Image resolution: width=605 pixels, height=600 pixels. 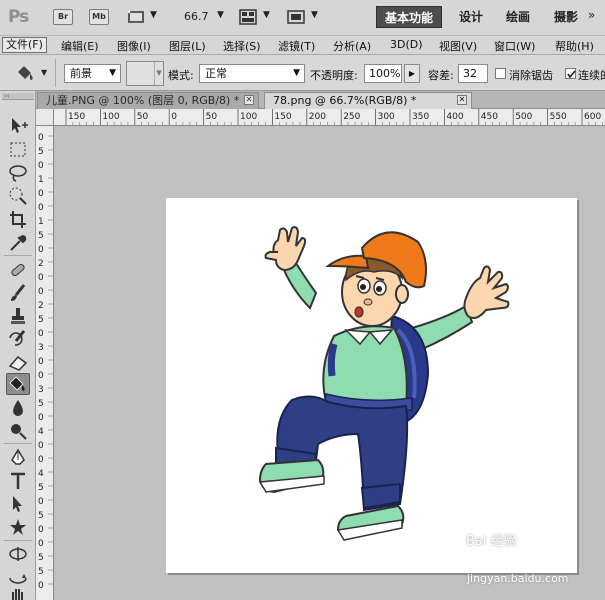 What do you see at coordinates (18, 96) in the screenshot?
I see `panel-collapse-handle: ‹‹` at bounding box center [18, 96].